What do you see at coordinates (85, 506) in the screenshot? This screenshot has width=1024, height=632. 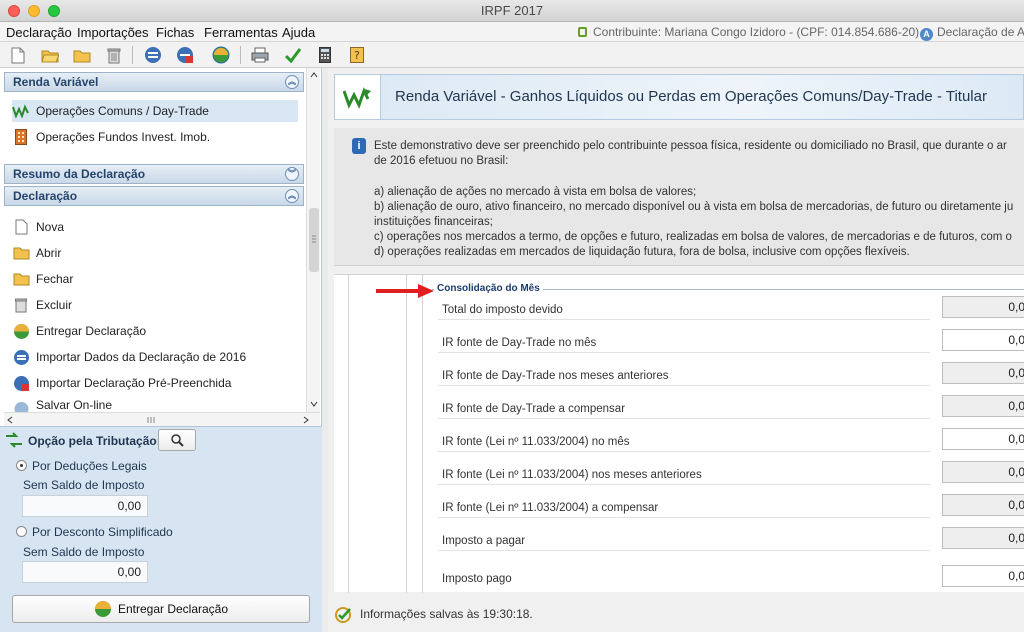 I see `deducoes-saldo-value: 0,00` at bounding box center [85, 506].